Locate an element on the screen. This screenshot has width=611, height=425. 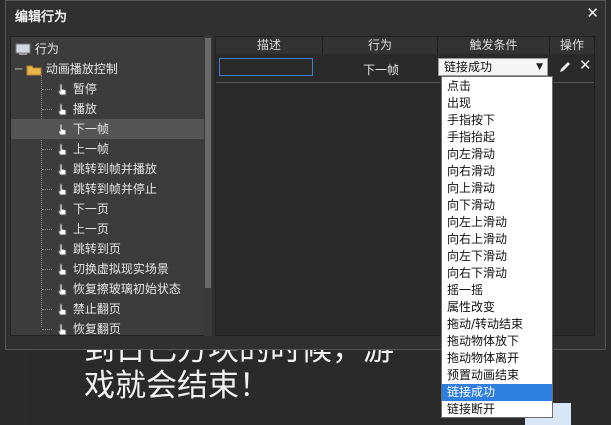
folder-icon is located at coordinates (34, 70).